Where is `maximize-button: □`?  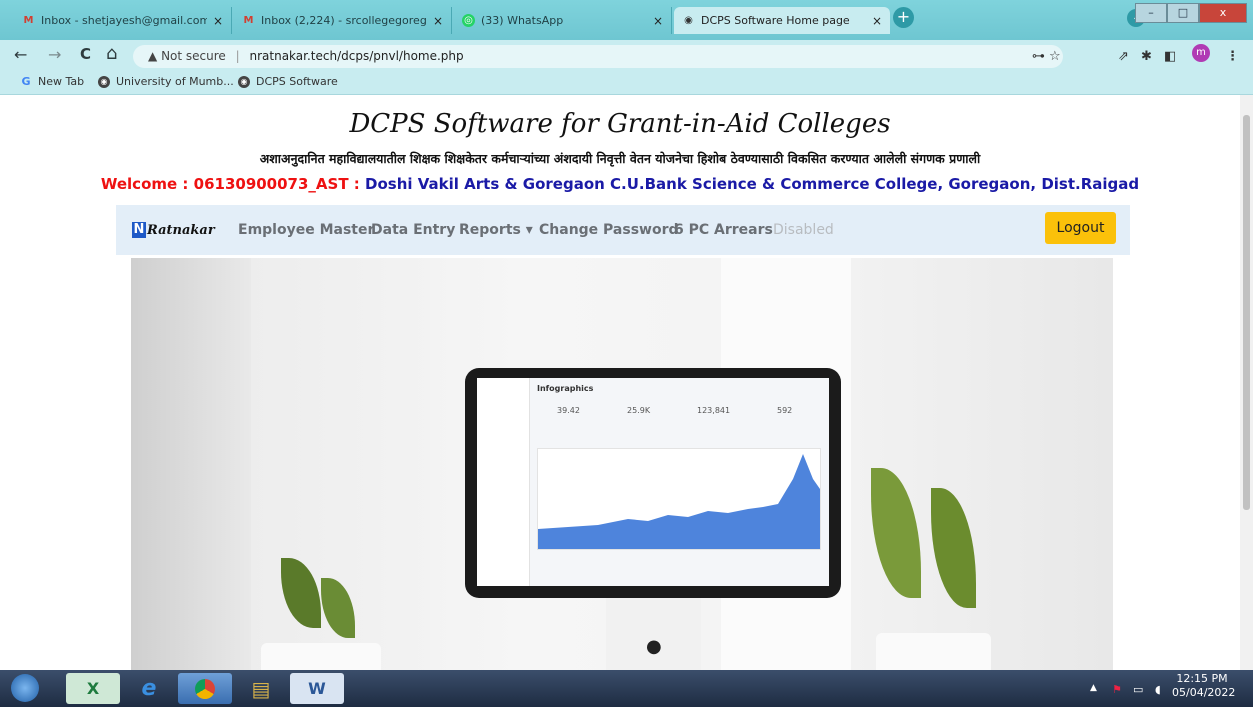 maximize-button: □ is located at coordinates (1183, 13).